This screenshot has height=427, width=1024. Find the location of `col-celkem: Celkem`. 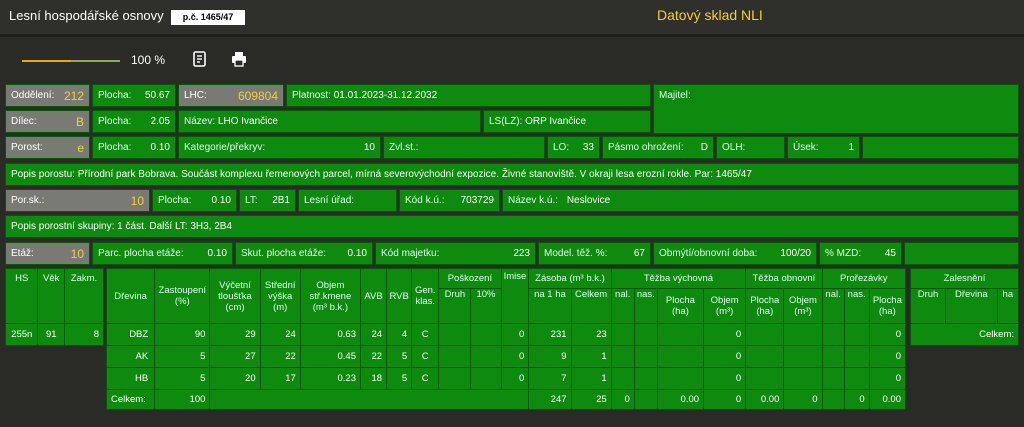

col-celkem: Celkem is located at coordinates (591, 306).